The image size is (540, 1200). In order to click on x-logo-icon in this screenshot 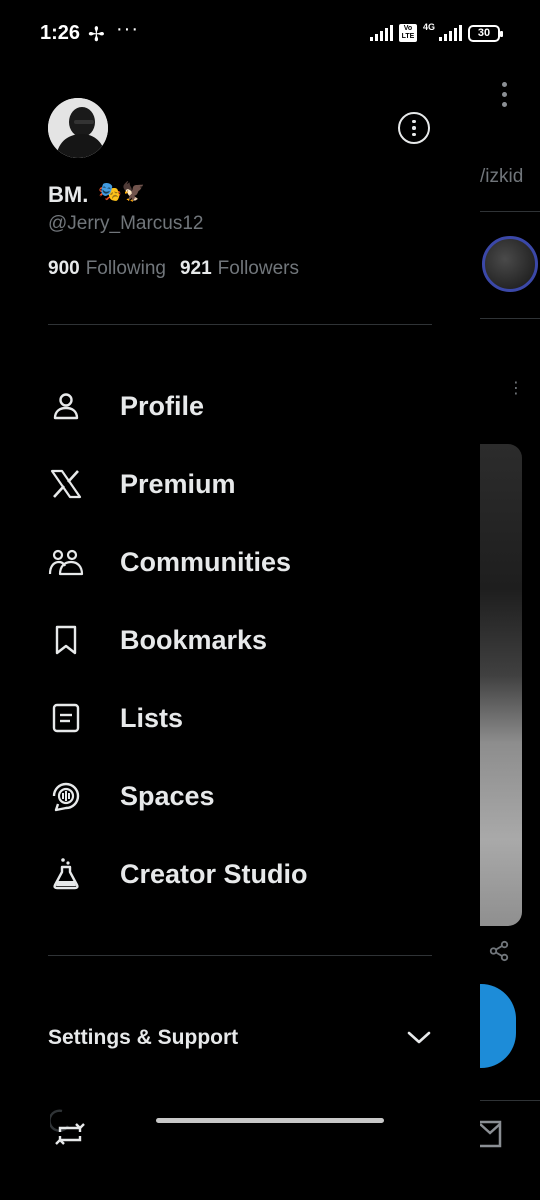, I will do `click(66, 484)`.